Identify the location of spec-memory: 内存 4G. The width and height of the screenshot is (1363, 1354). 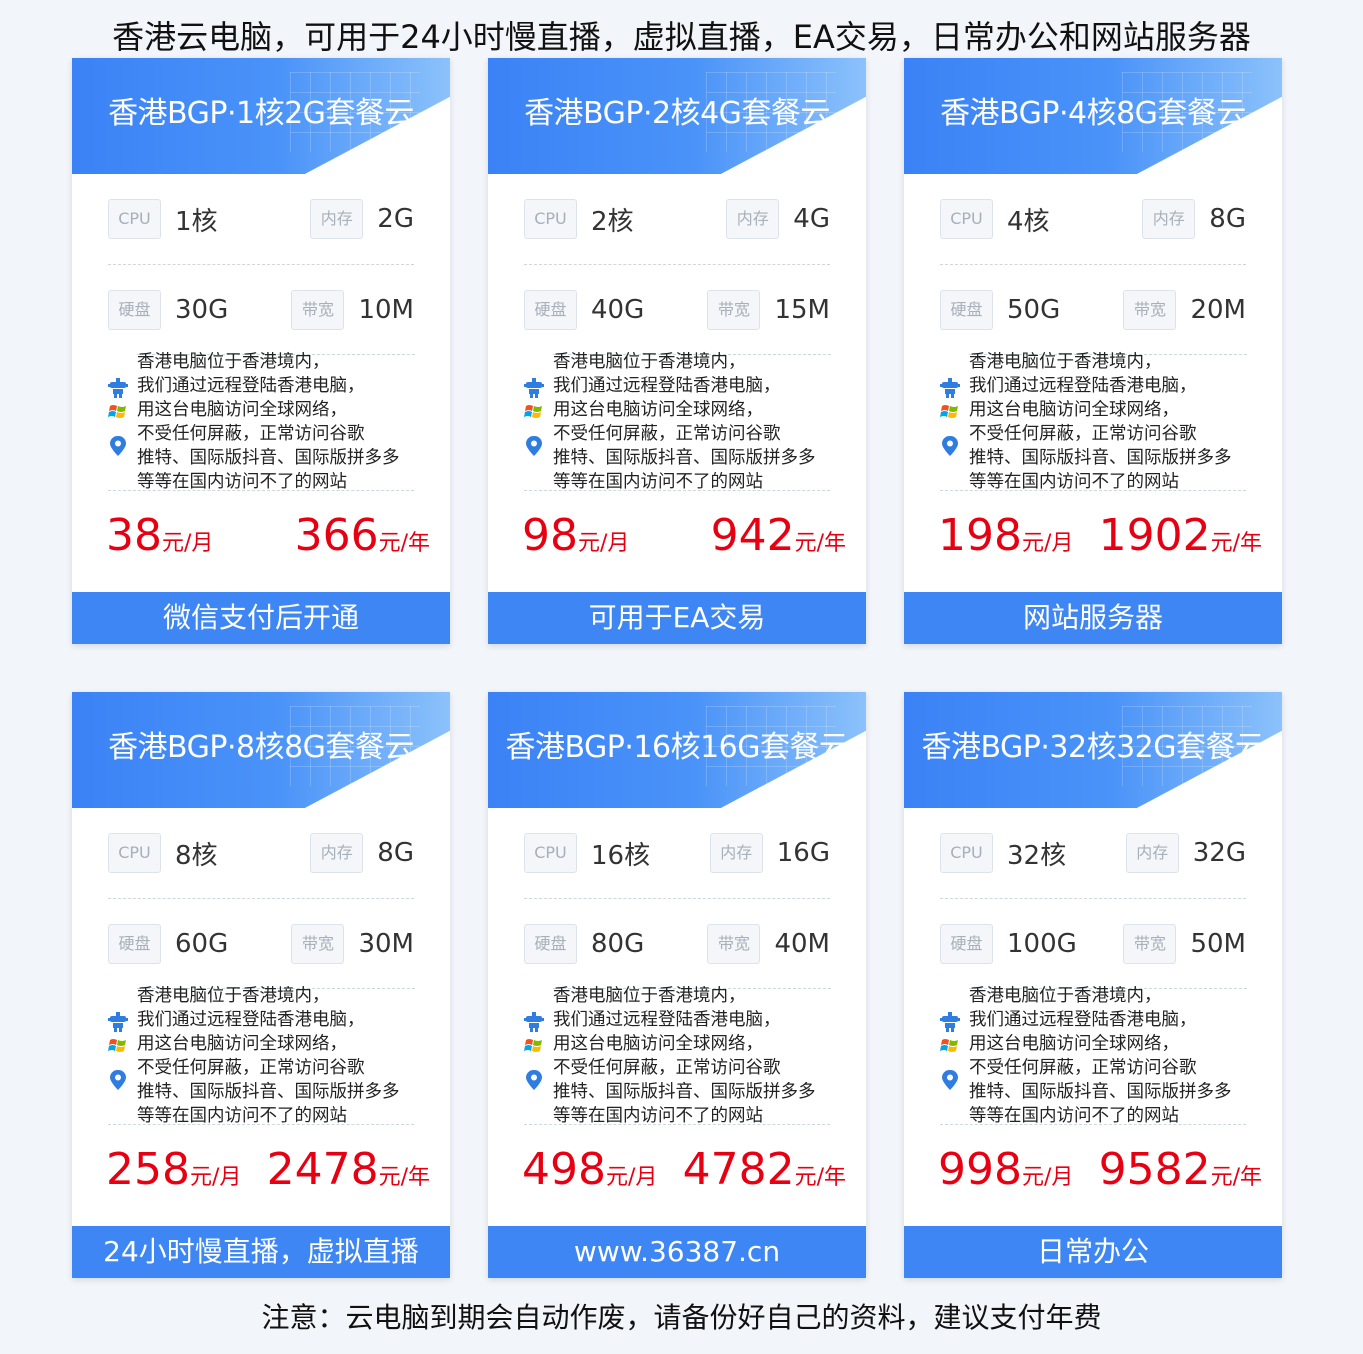
(778, 219).